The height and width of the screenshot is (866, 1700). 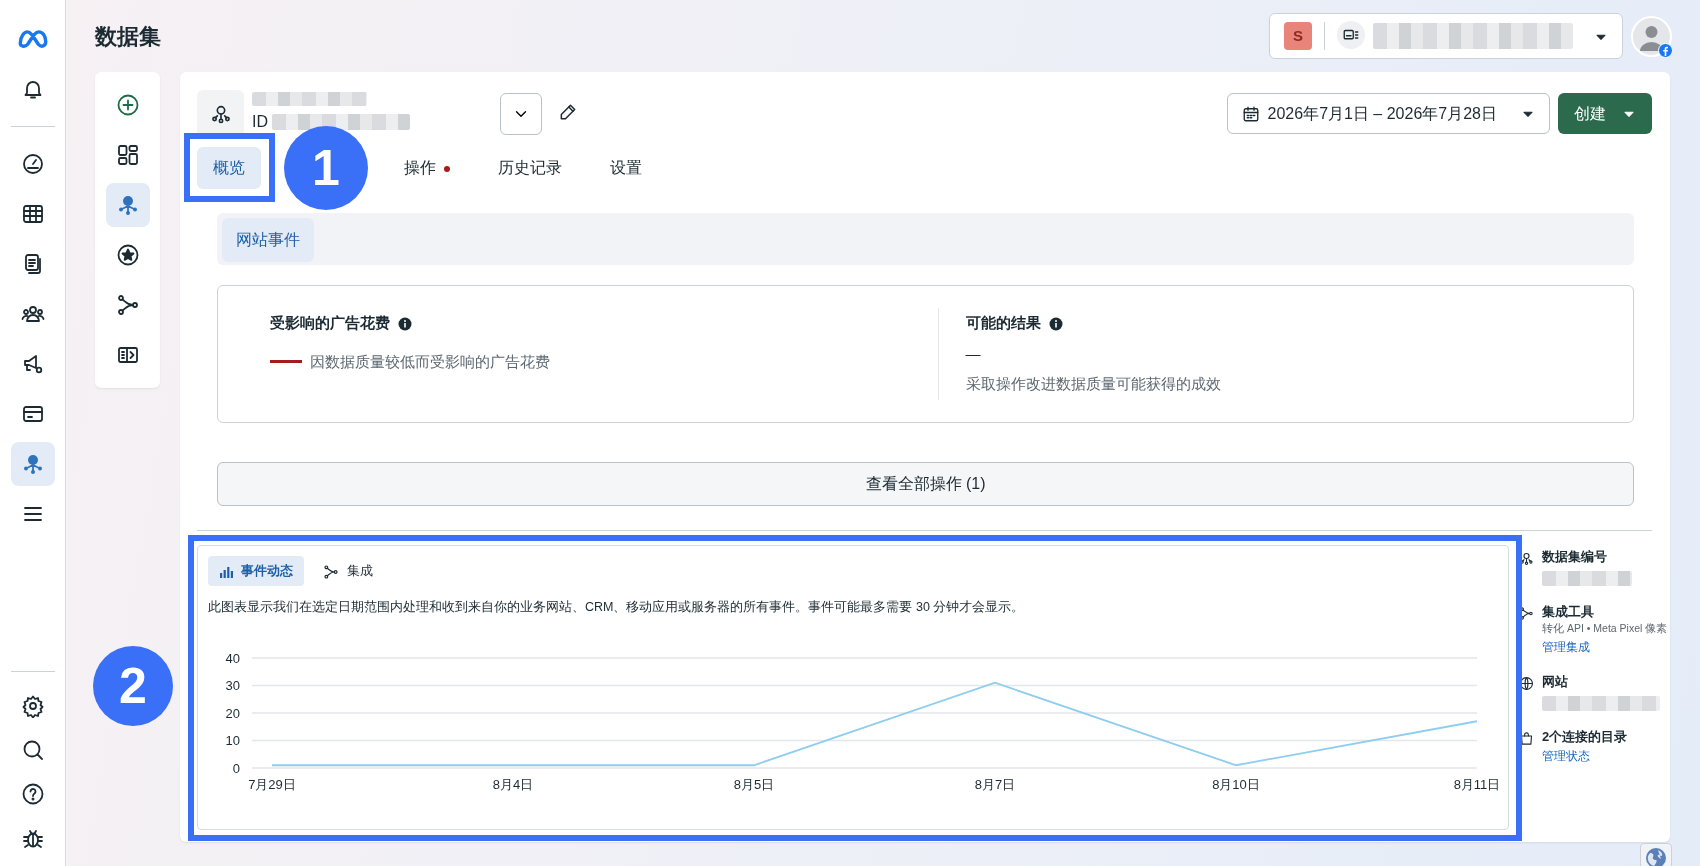 I want to click on info-title: 数据集编号, so click(x=1575, y=557).